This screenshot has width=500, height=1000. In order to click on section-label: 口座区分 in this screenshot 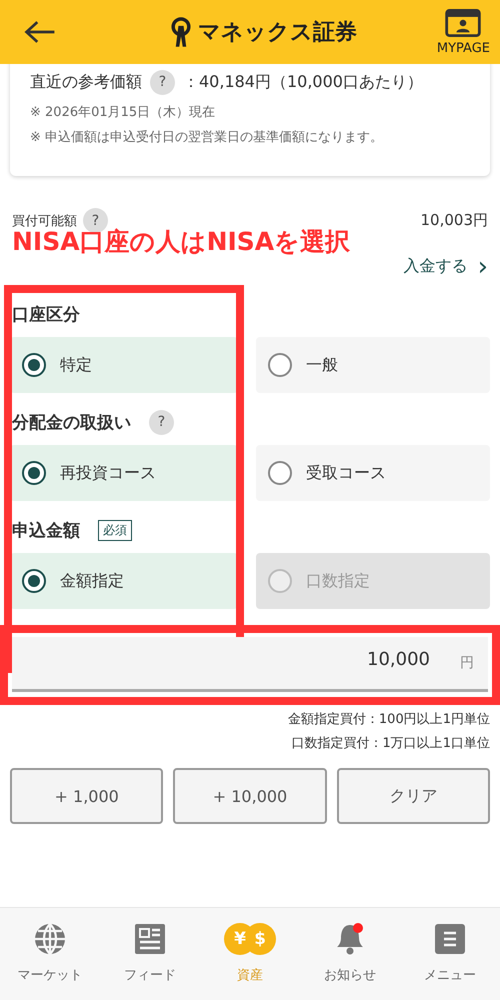, I will do `click(46, 315)`.